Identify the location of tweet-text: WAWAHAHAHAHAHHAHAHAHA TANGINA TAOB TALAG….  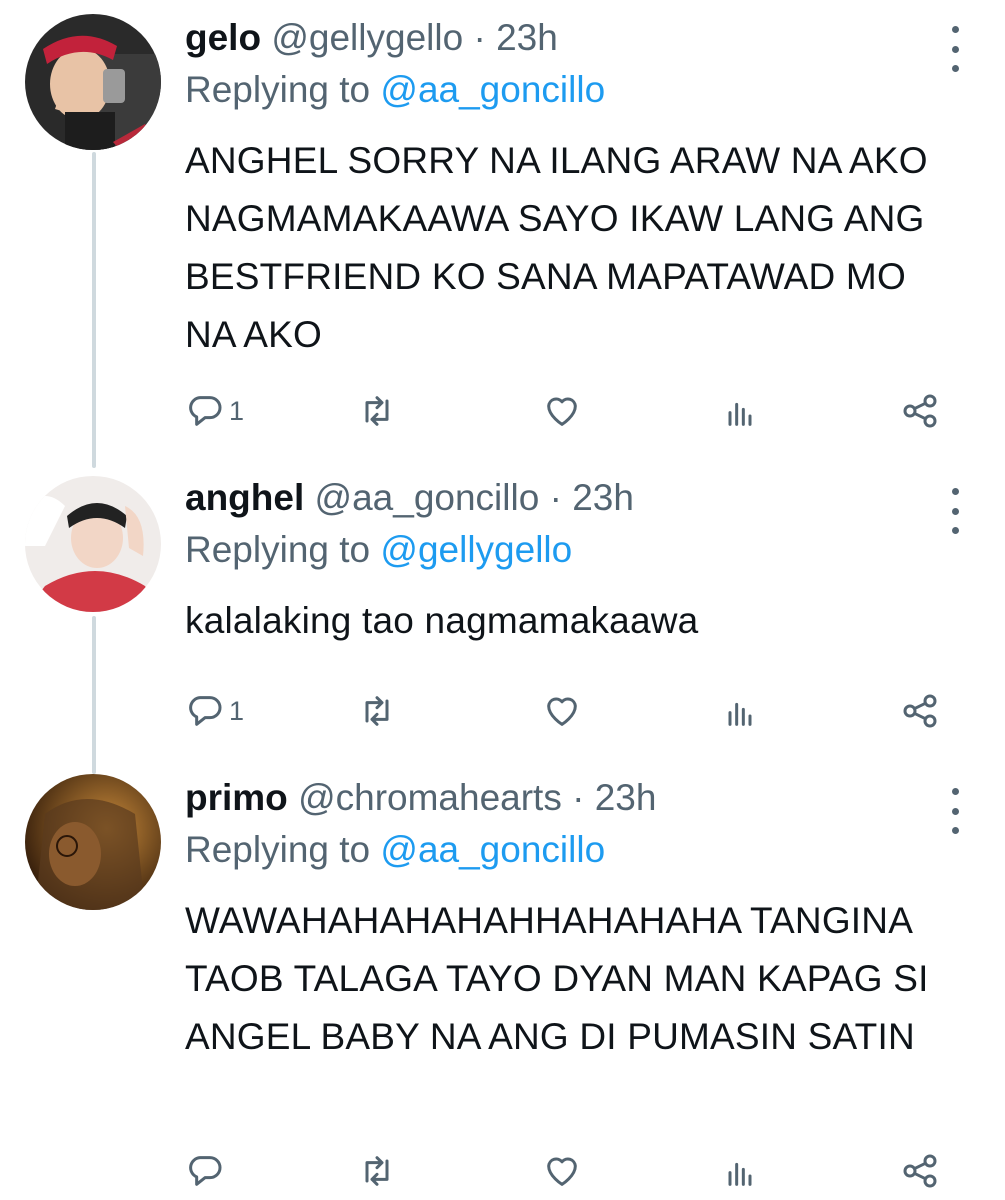
(557, 978).